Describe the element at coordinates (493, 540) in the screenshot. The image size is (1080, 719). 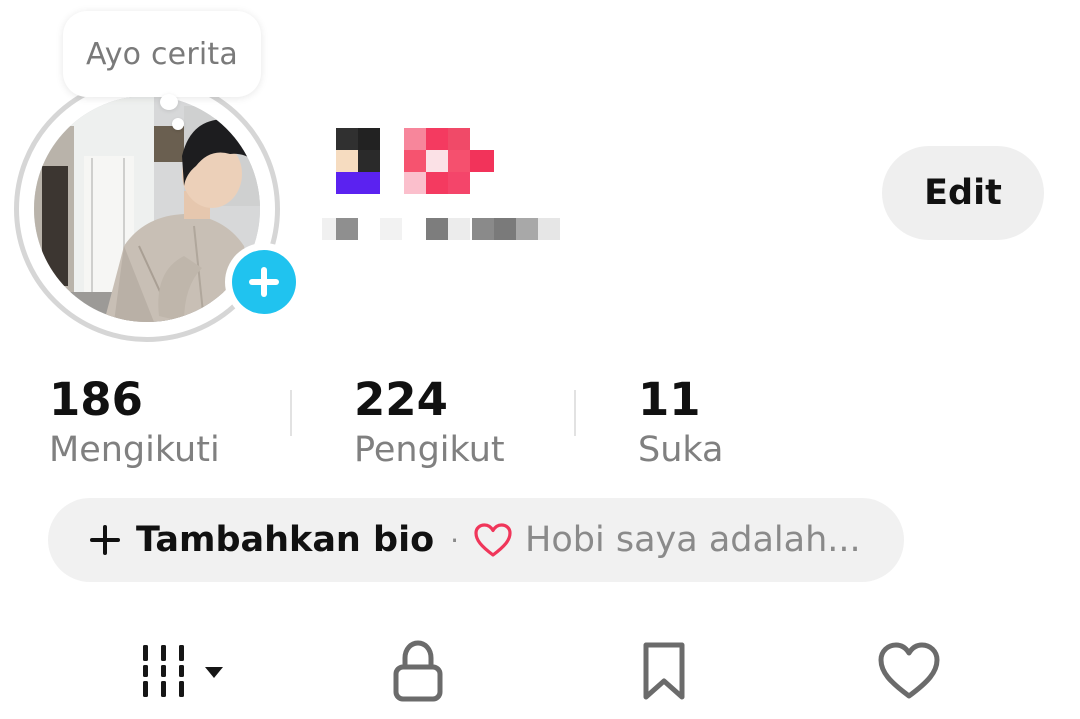
I see `heart-outline-icon` at that location.